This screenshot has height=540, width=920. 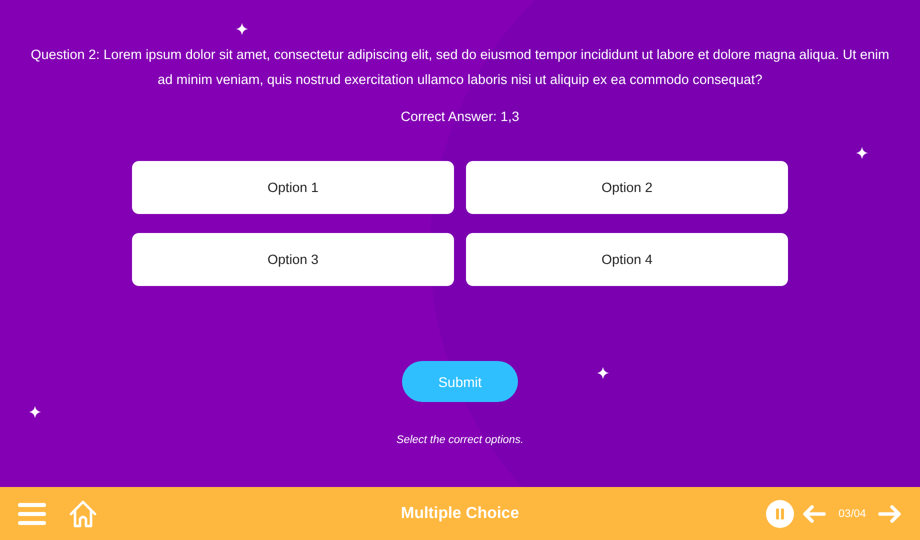 What do you see at coordinates (460, 513) in the screenshot?
I see `footer-title: Multiple Choice` at bounding box center [460, 513].